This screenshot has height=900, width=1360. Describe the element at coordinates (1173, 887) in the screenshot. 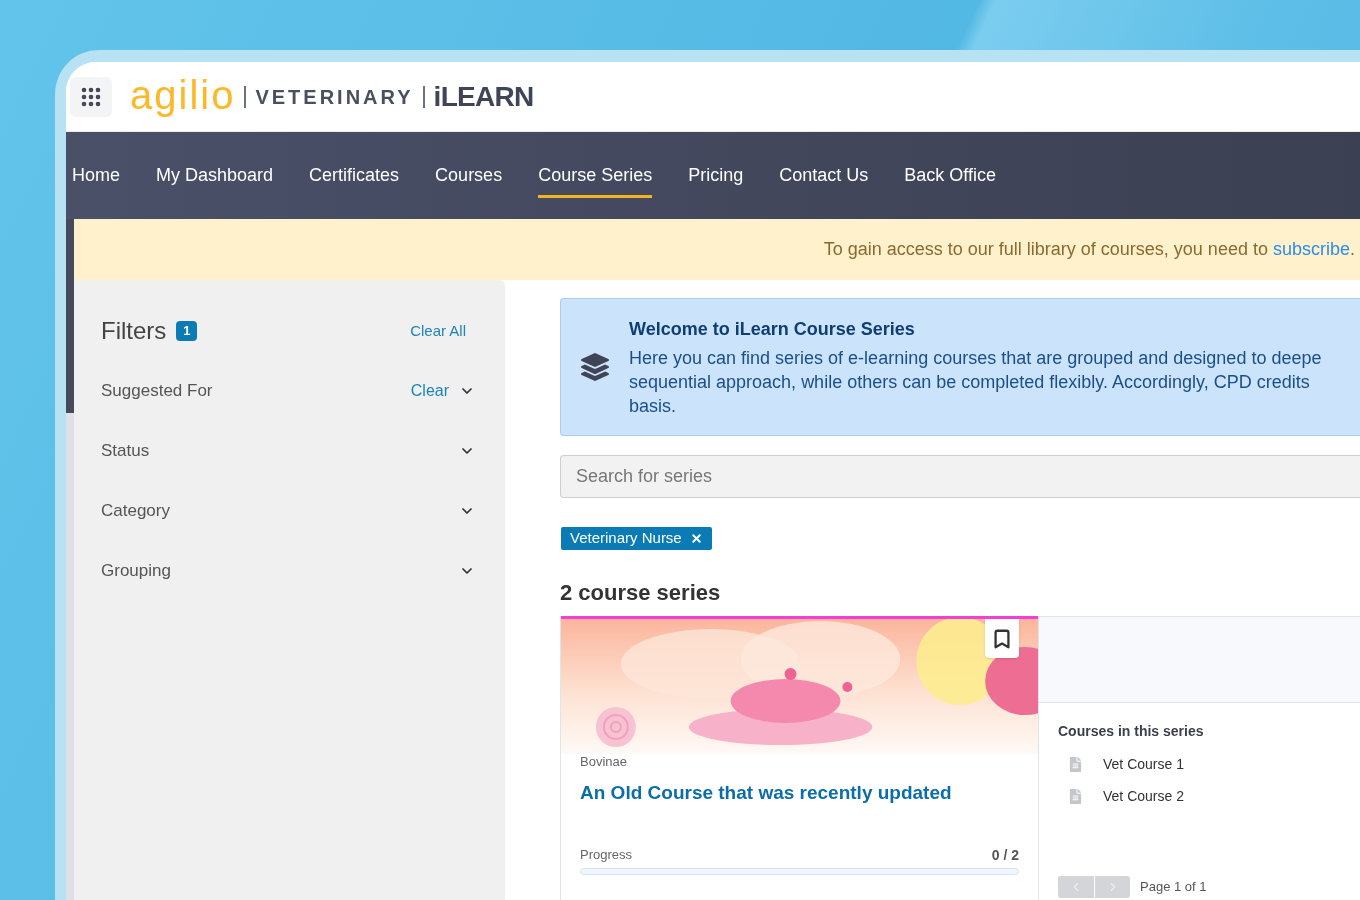

I see `page-indicator: Page 1 of 1` at that location.